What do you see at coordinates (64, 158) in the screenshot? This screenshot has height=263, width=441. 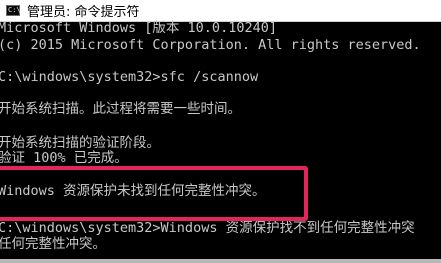 I see `console-line-verify-progress: 验证 100% 已完成。` at bounding box center [64, 158].